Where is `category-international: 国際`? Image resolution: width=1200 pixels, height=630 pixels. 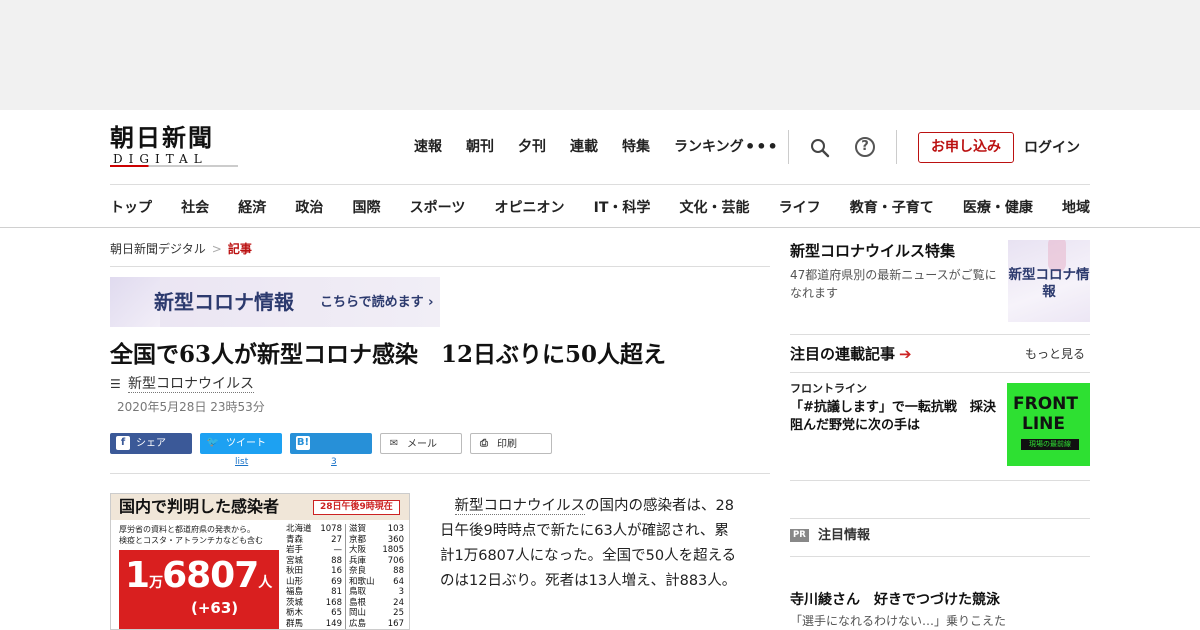
category-international: 国際 is located at coordinates (367, 207).